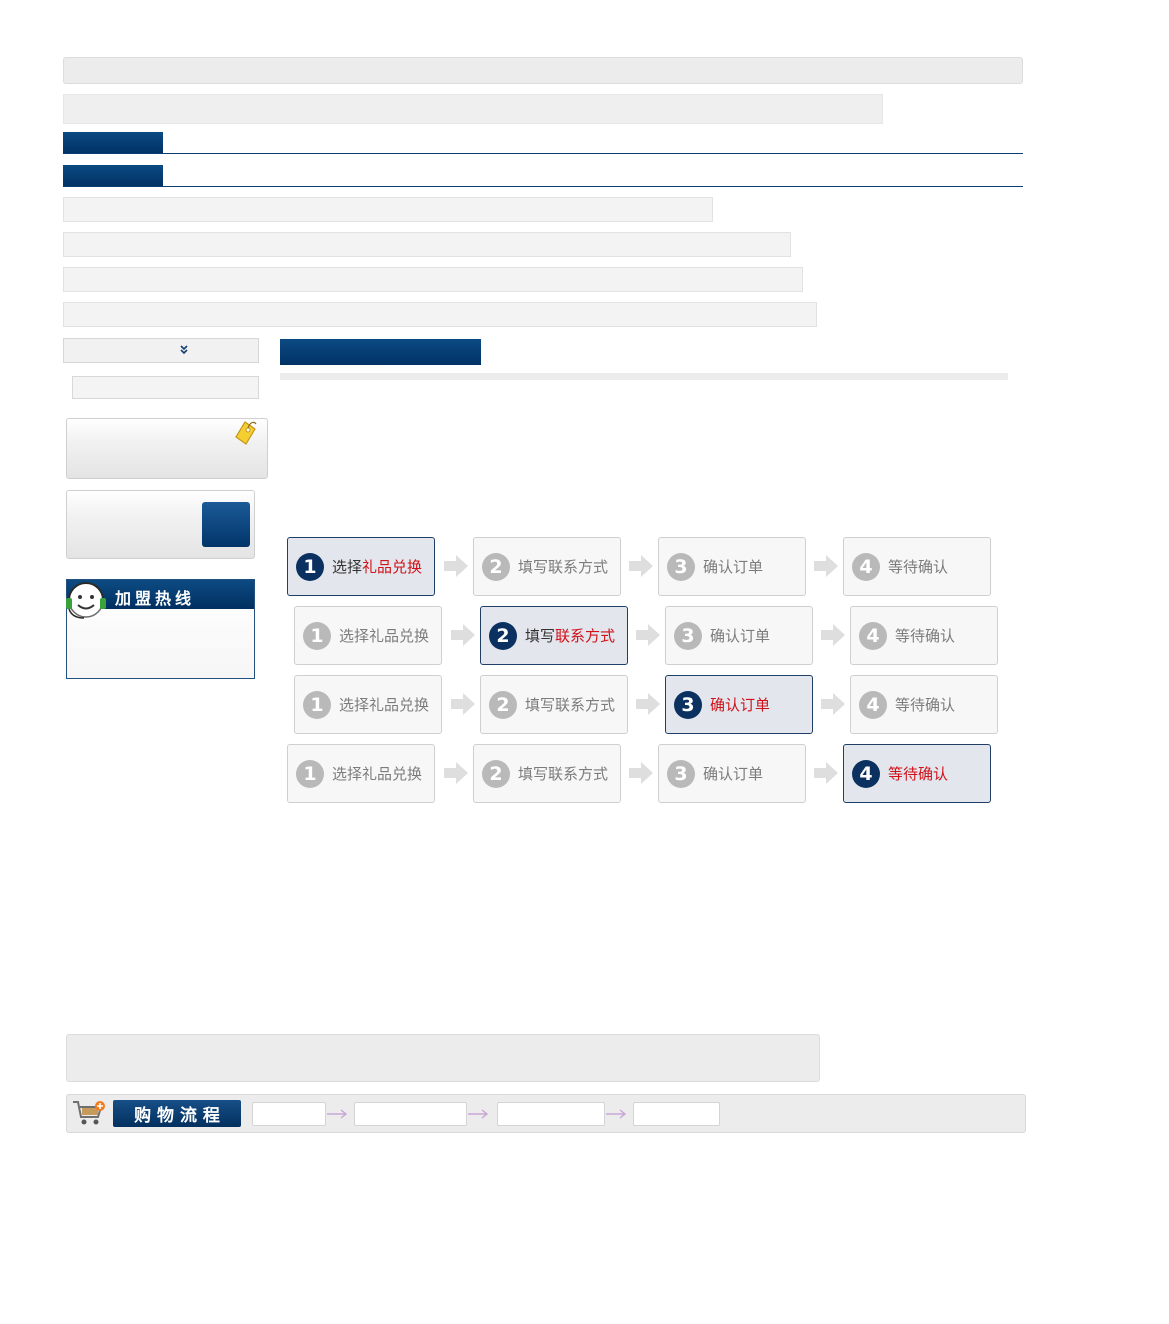 Image resolution: width=1169 pixels, height=1324 pixels. I want to click on shopping-cart-icon, so click(89, 1113).